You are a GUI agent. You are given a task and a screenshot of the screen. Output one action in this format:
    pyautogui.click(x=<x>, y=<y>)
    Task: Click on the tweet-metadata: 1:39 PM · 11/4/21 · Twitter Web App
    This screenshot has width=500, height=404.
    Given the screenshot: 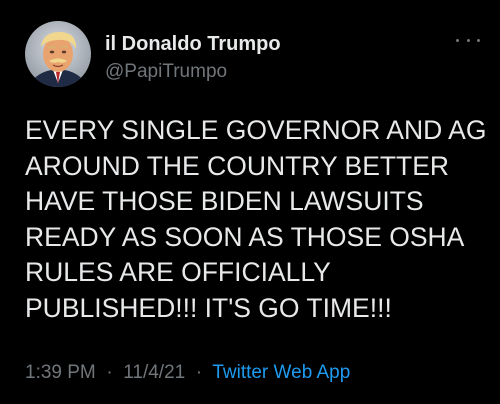 What is the action you would take?
    pyautogui.click(x=187, y=373)
    